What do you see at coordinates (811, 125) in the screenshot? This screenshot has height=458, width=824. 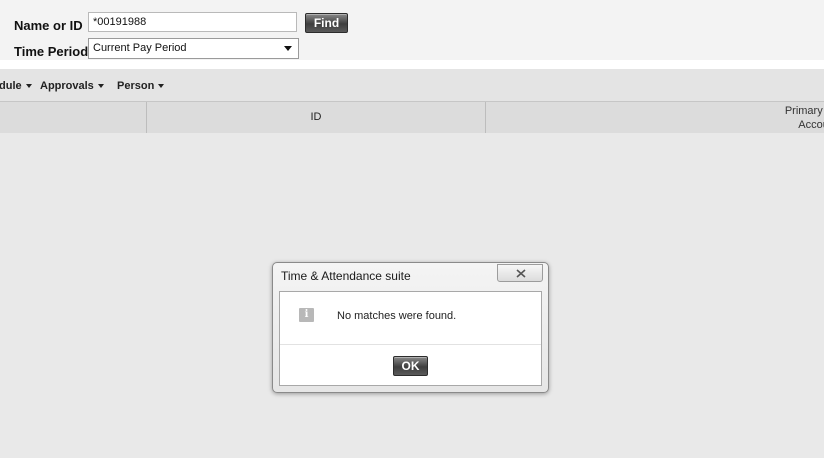 I see `column-header-primary-line2: Account` at bounding box center [811, 125].